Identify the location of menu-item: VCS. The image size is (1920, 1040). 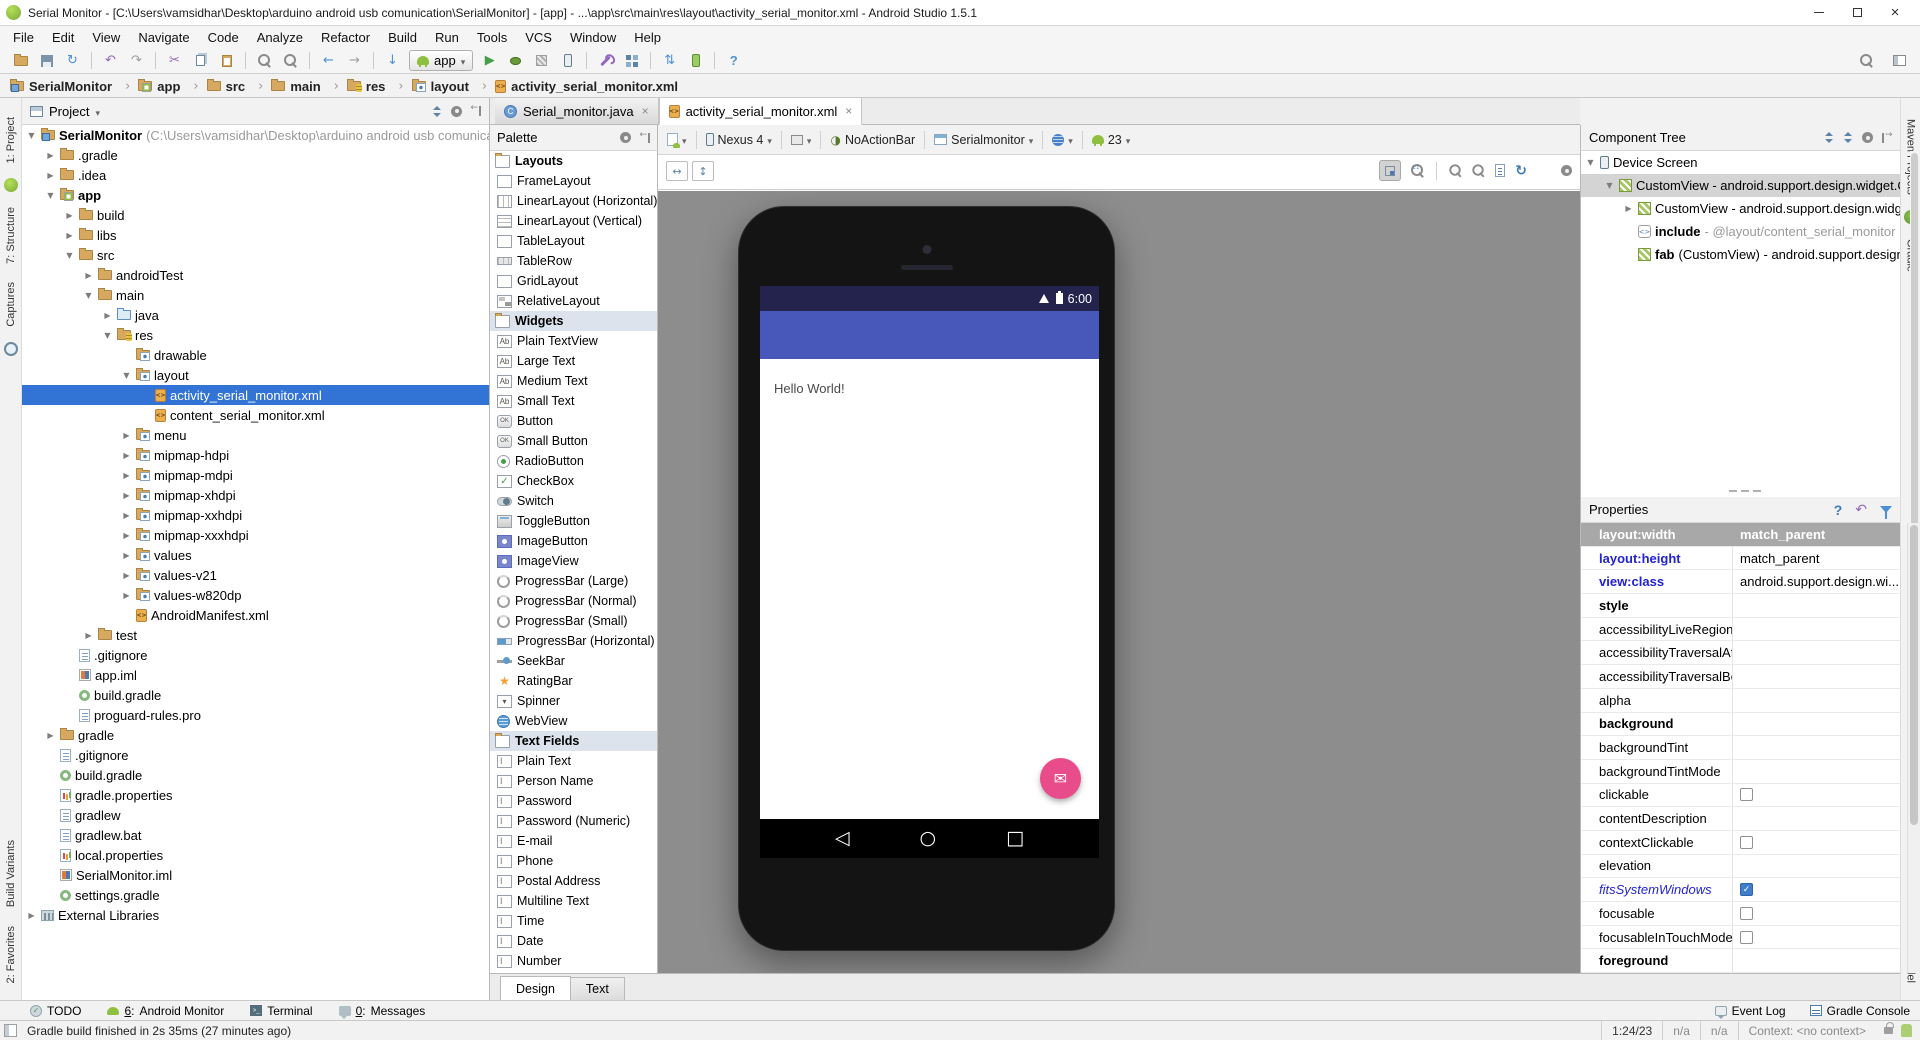
(538, 37).